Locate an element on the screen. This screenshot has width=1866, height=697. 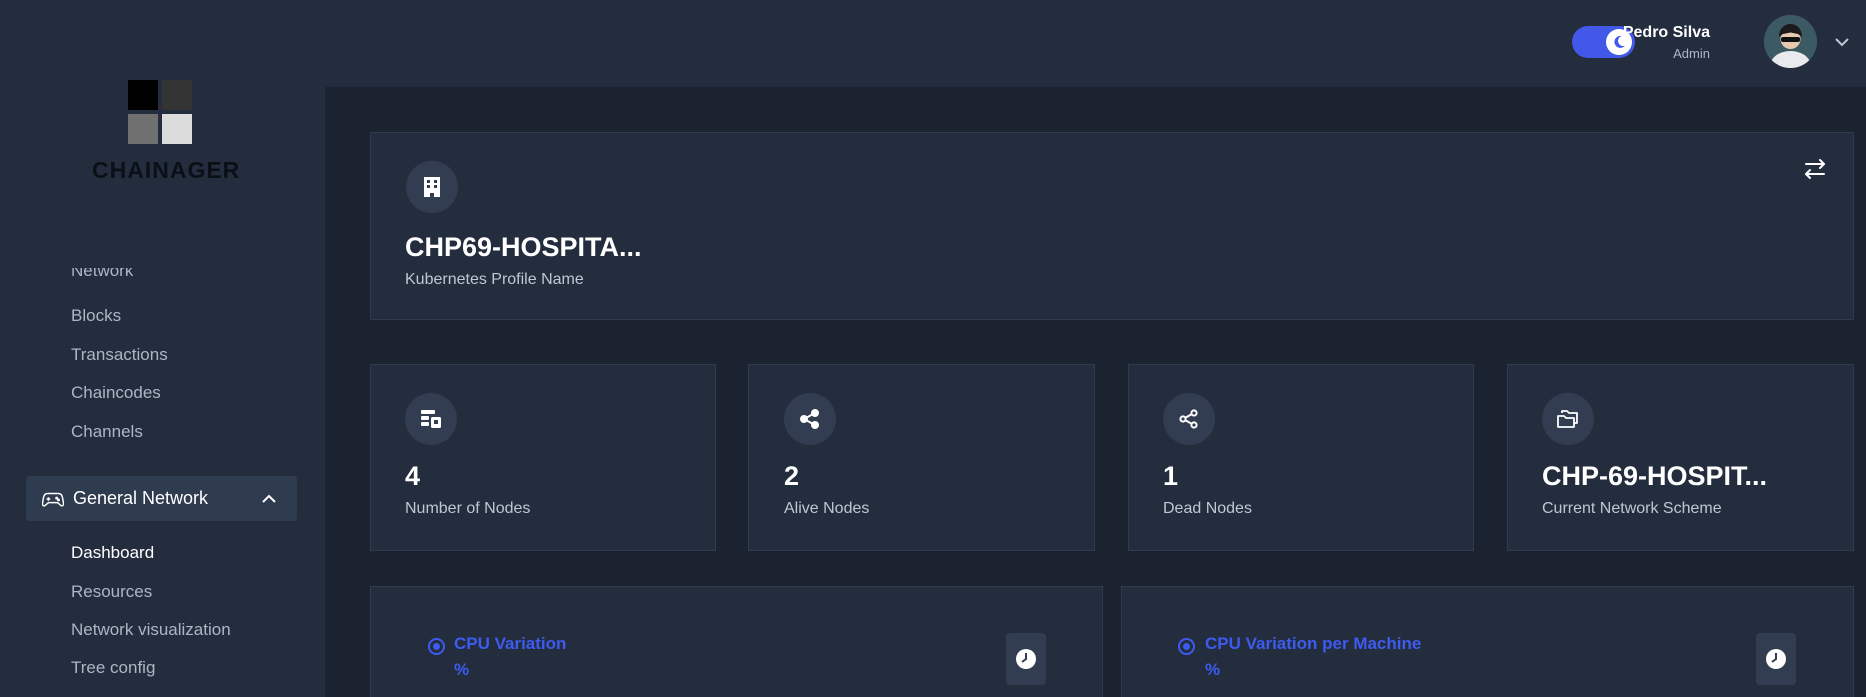
share-icon is located at coordinates (810, 419).